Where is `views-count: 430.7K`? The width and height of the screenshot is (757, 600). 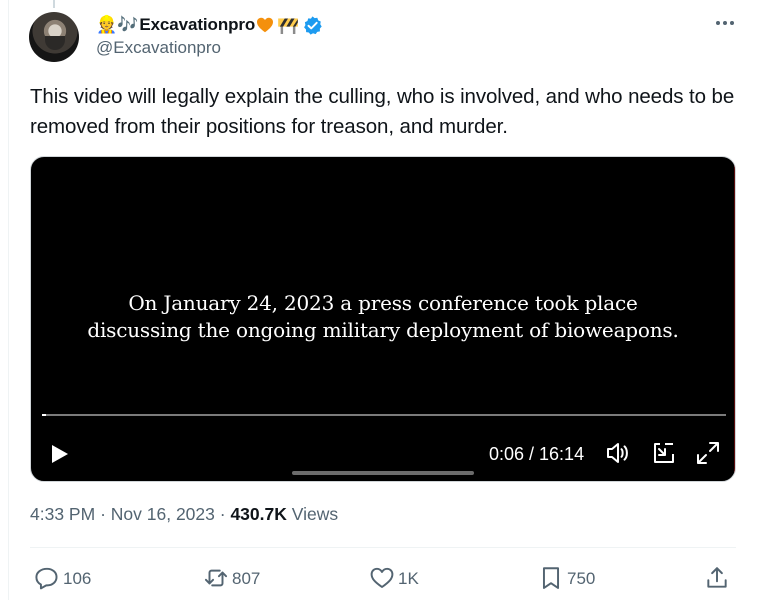
views-count: 430.7K is located at coordinates (258, 514).